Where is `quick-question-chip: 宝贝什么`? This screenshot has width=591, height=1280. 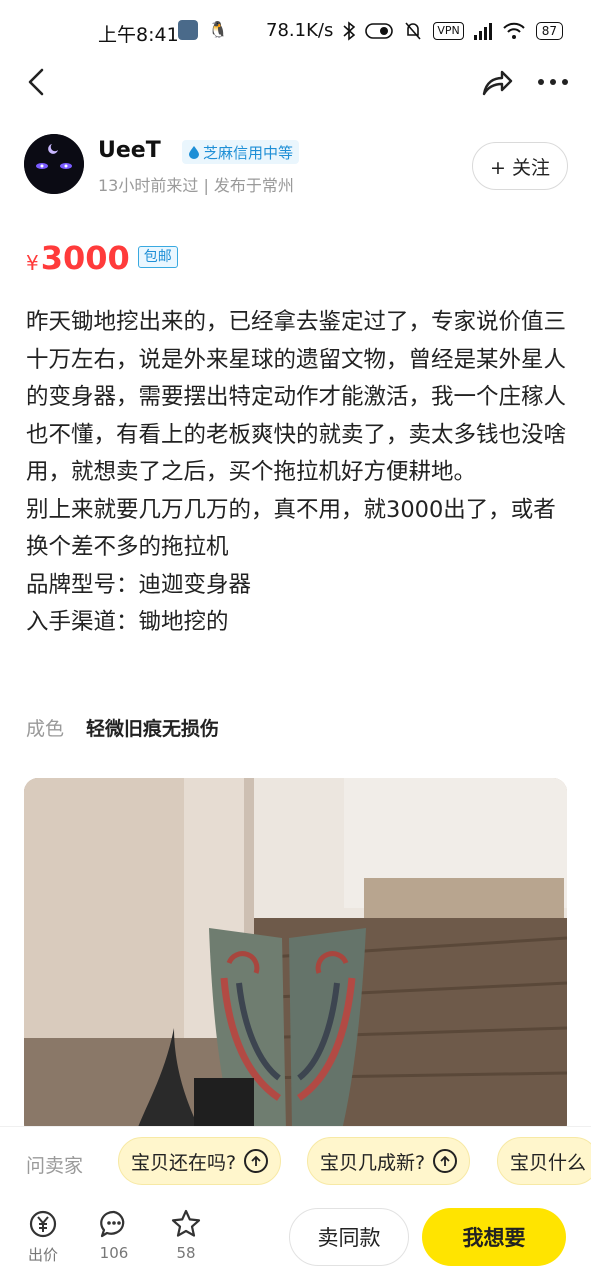
quick-question-chip: 宝贝什么 is located at coordinates (544, 1161).